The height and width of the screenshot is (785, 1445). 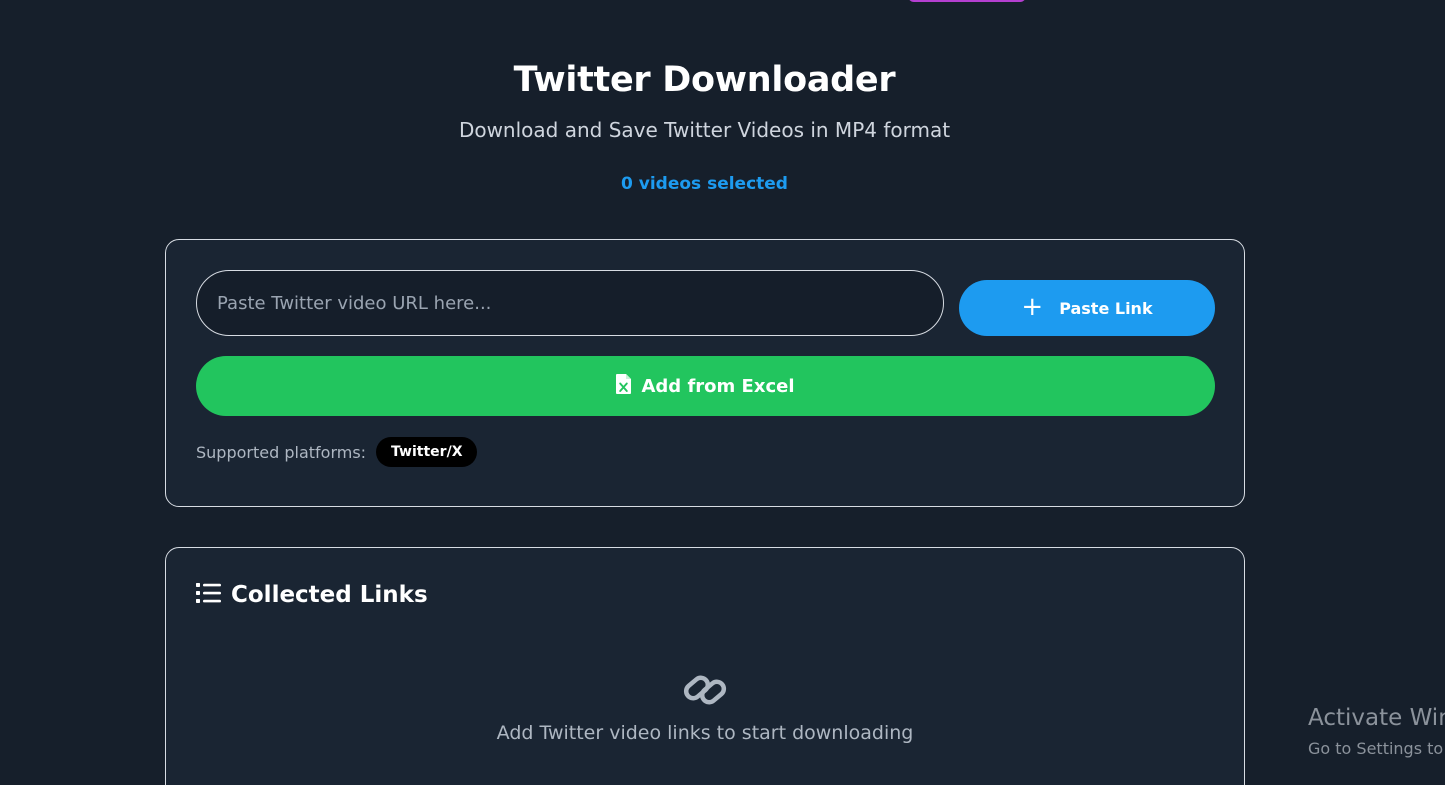 I want to click on collected-links-title: Collected Links, so click(x=329, y=595).